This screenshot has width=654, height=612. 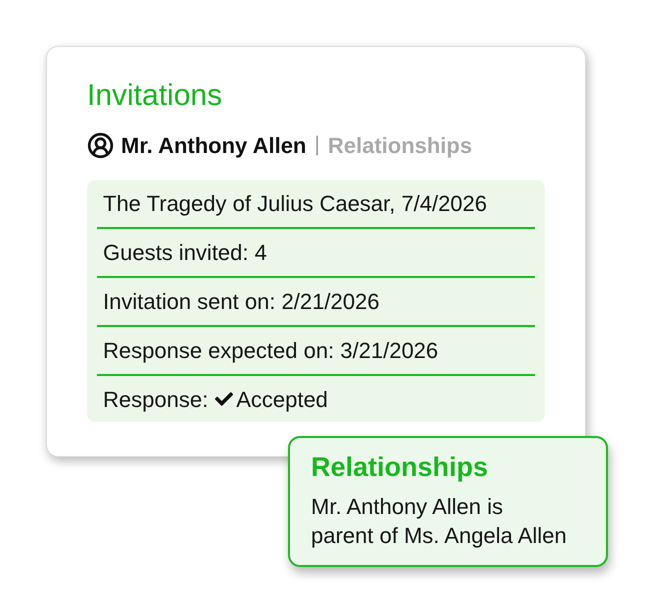 I want to click on relationships-link: Relationships, so click(x=400, y=145).